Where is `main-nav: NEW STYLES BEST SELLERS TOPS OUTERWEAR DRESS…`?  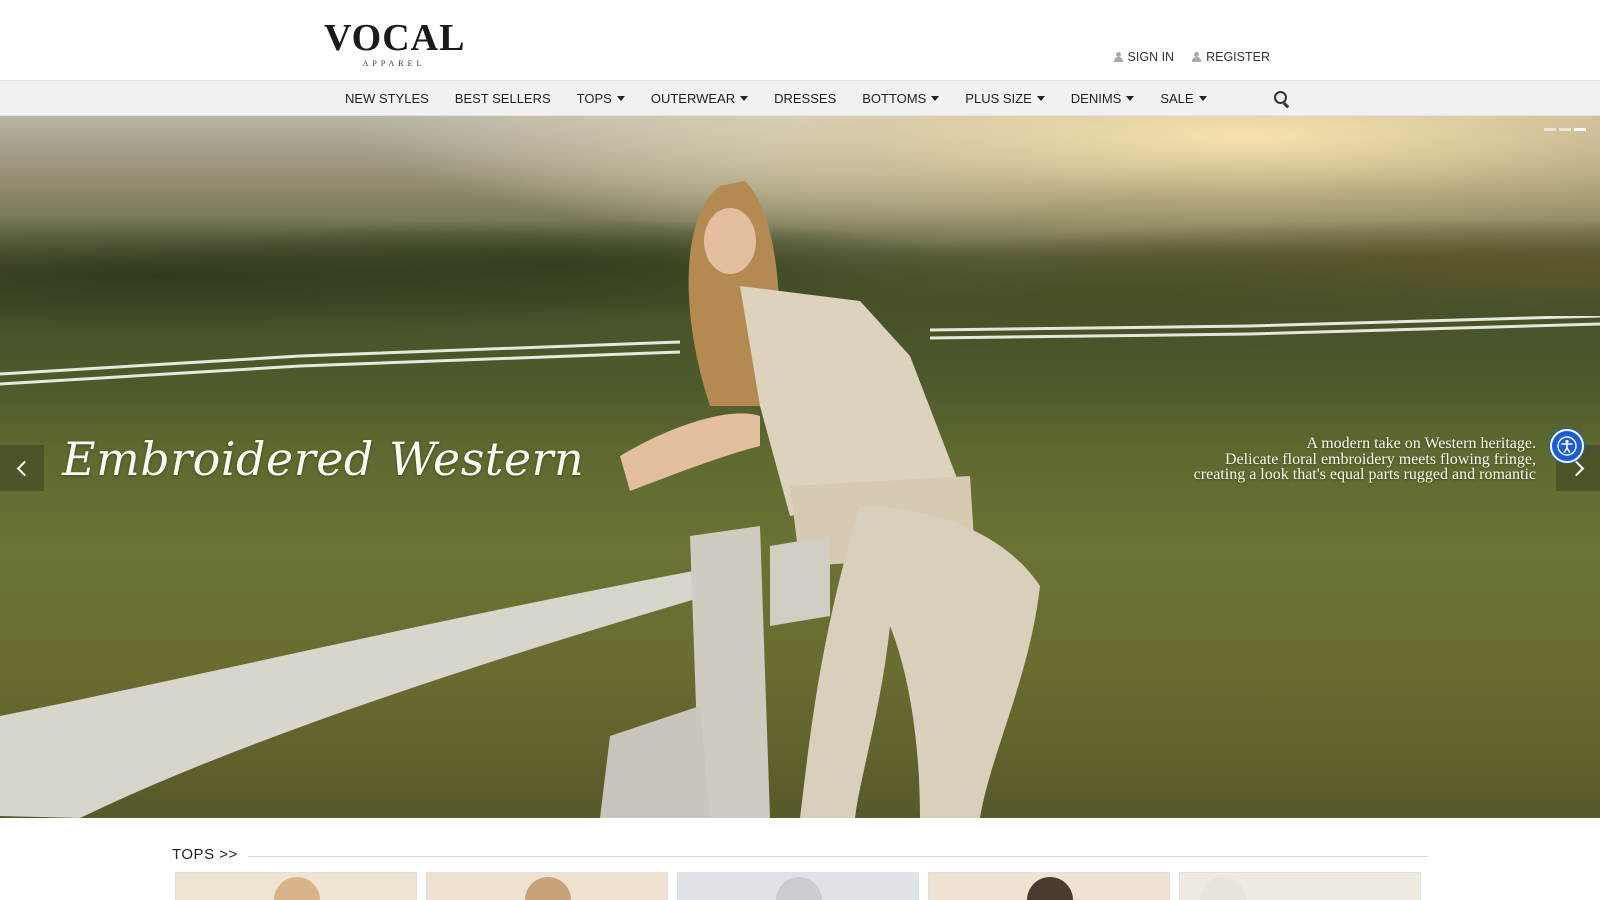 main-nav: NEW STYLES BEST SELLERS TOPS OUTERWEAR DRESS… is located at coordinates (800, 98).